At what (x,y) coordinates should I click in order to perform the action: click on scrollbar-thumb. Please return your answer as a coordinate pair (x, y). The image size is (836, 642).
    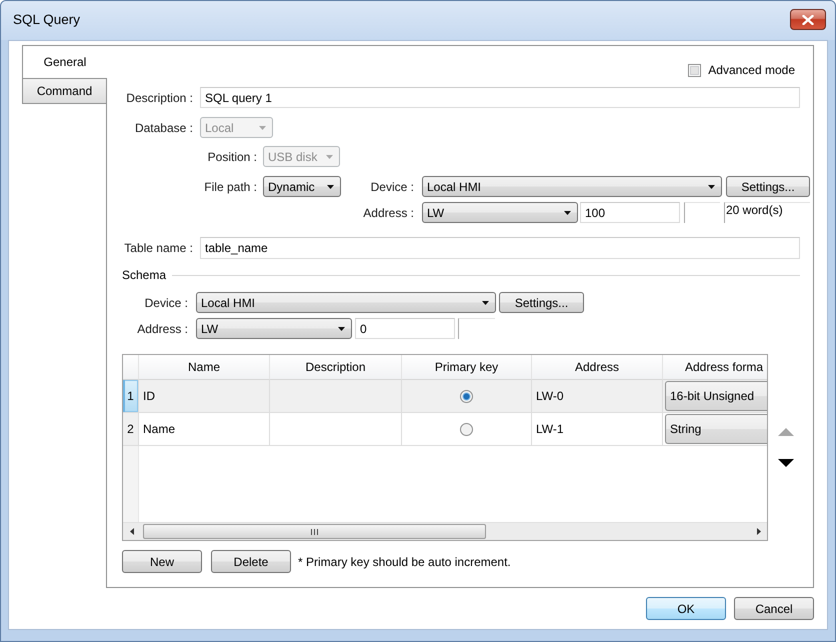
    Looking at the image, I should click on (314, 531).